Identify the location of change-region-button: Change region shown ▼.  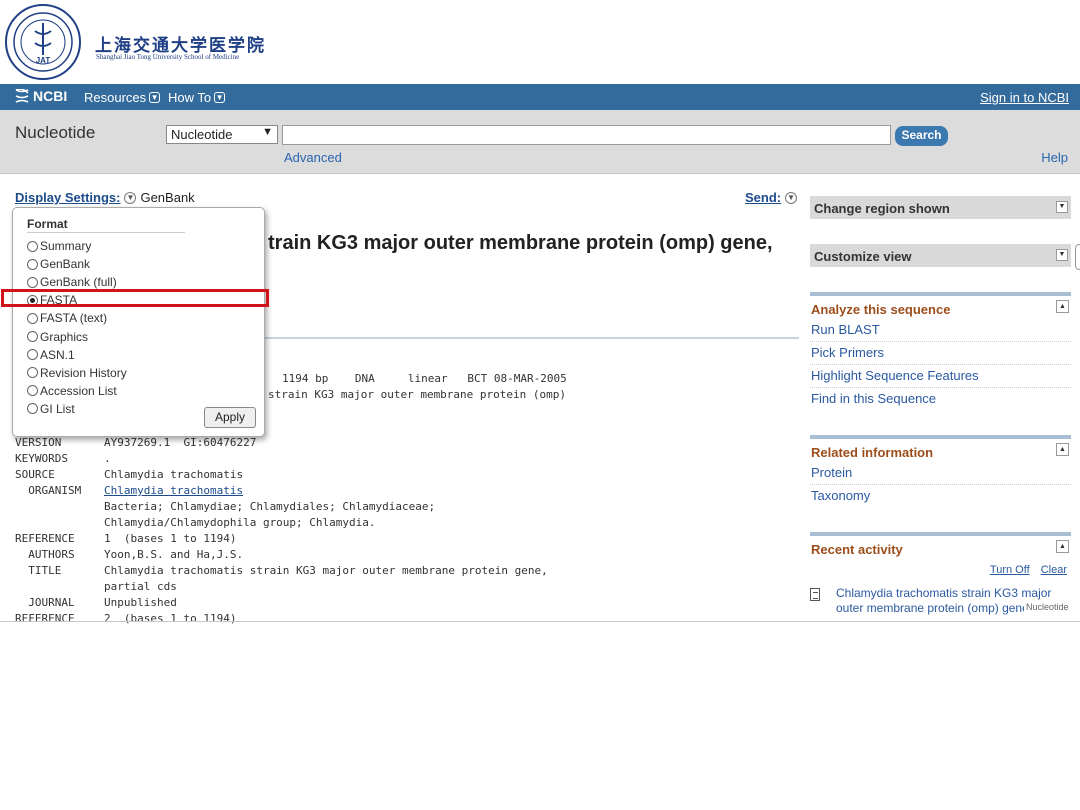
(940, 207).